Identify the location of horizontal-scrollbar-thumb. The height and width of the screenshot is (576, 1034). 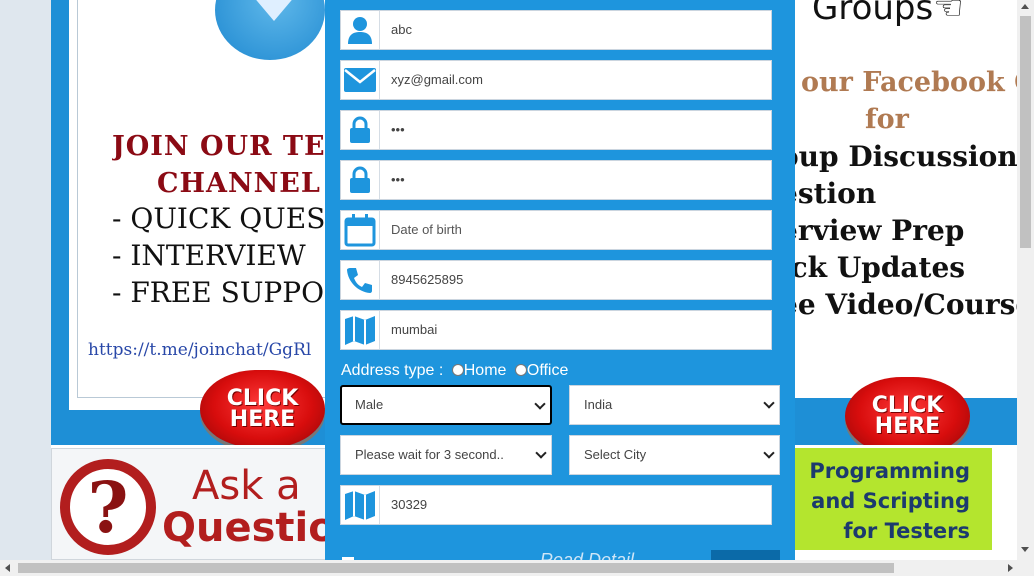
(456, 568).